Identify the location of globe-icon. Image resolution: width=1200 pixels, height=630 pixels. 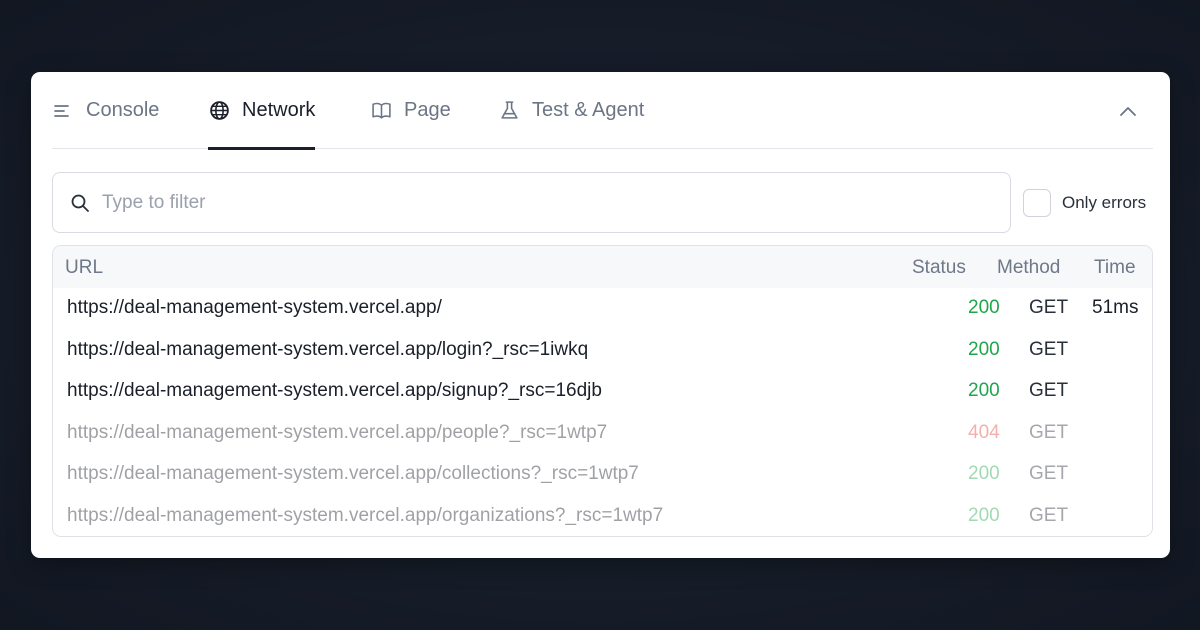
(219, 111).